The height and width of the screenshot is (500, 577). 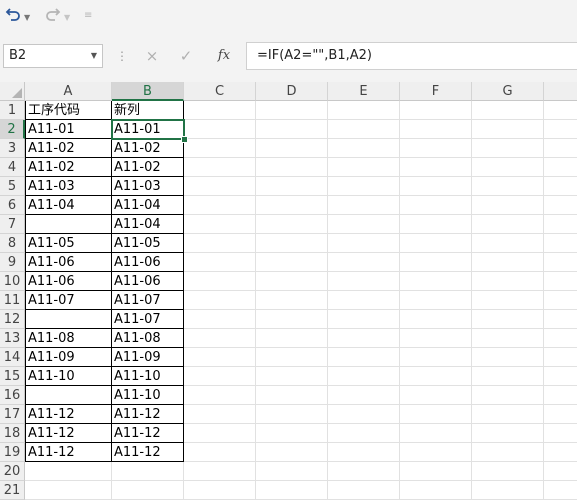 What do you see at coordinates (220, 452) in the screenshot?
I see `cell-c19` at bounding box center [220, 452].